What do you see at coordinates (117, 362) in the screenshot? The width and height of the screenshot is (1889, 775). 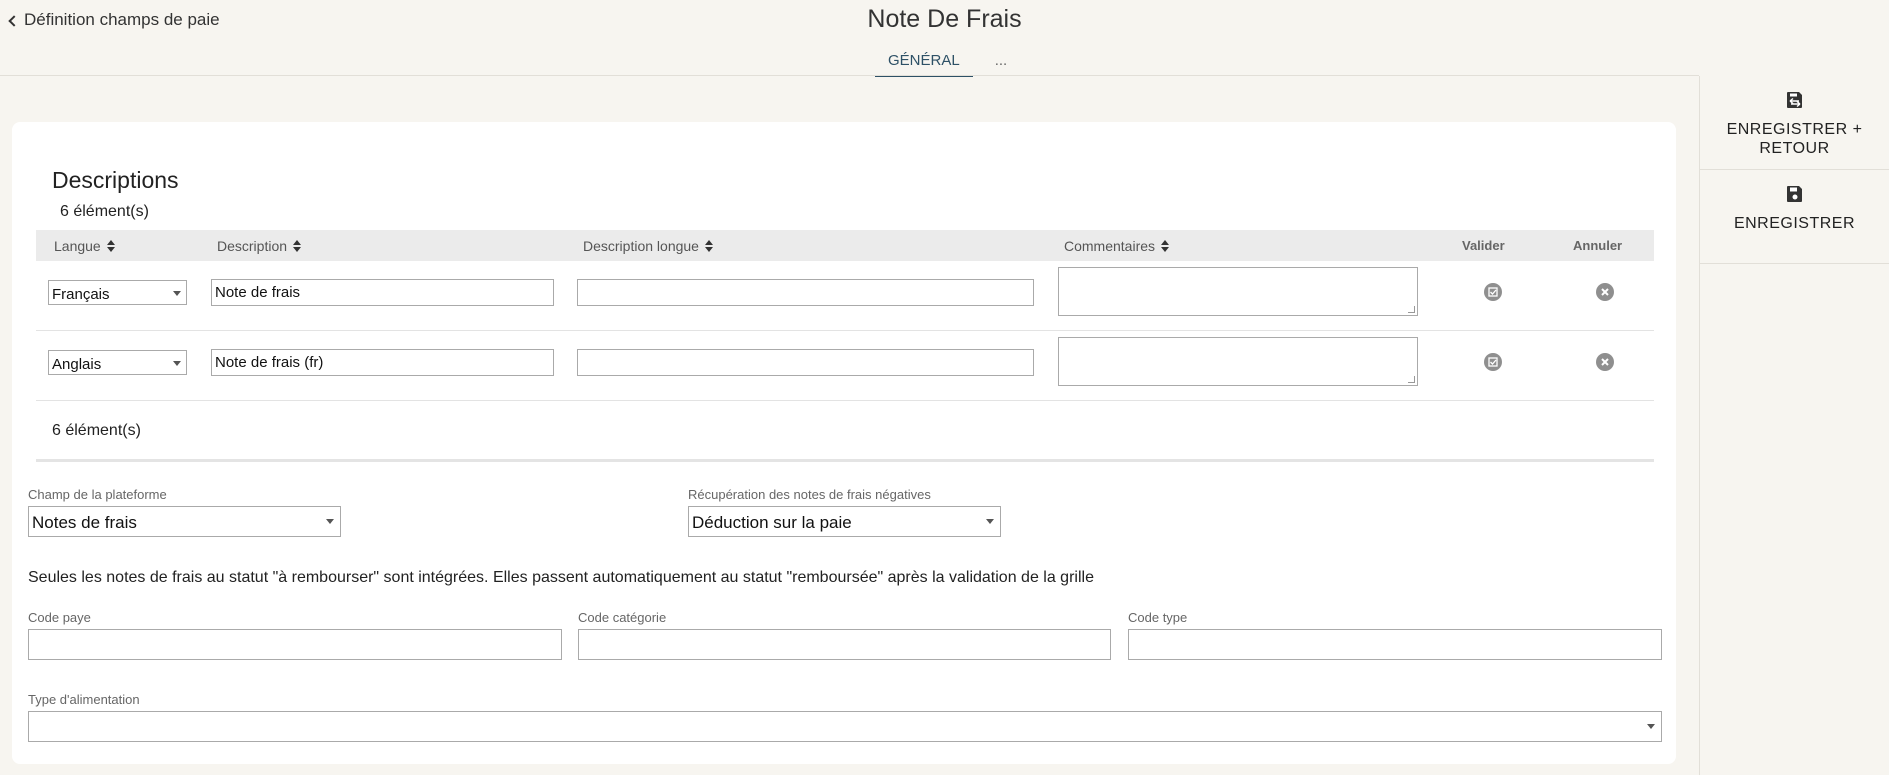 I see `langue-select: Anglais` at bounding box center [117, 362].